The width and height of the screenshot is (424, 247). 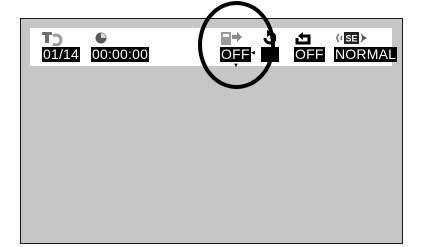 What do you see at coordinates (236, 45) in the screenshot?
I see `highlight-circle` at bounding box center [236, 45].